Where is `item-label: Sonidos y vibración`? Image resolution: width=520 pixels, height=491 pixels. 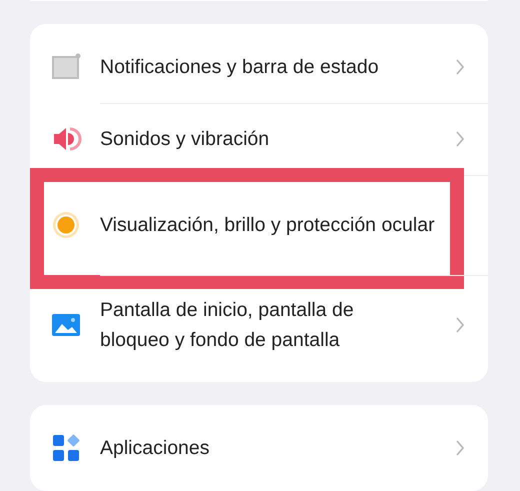
item-label: Sonidos y vibración is located at coordinates (185, 139).